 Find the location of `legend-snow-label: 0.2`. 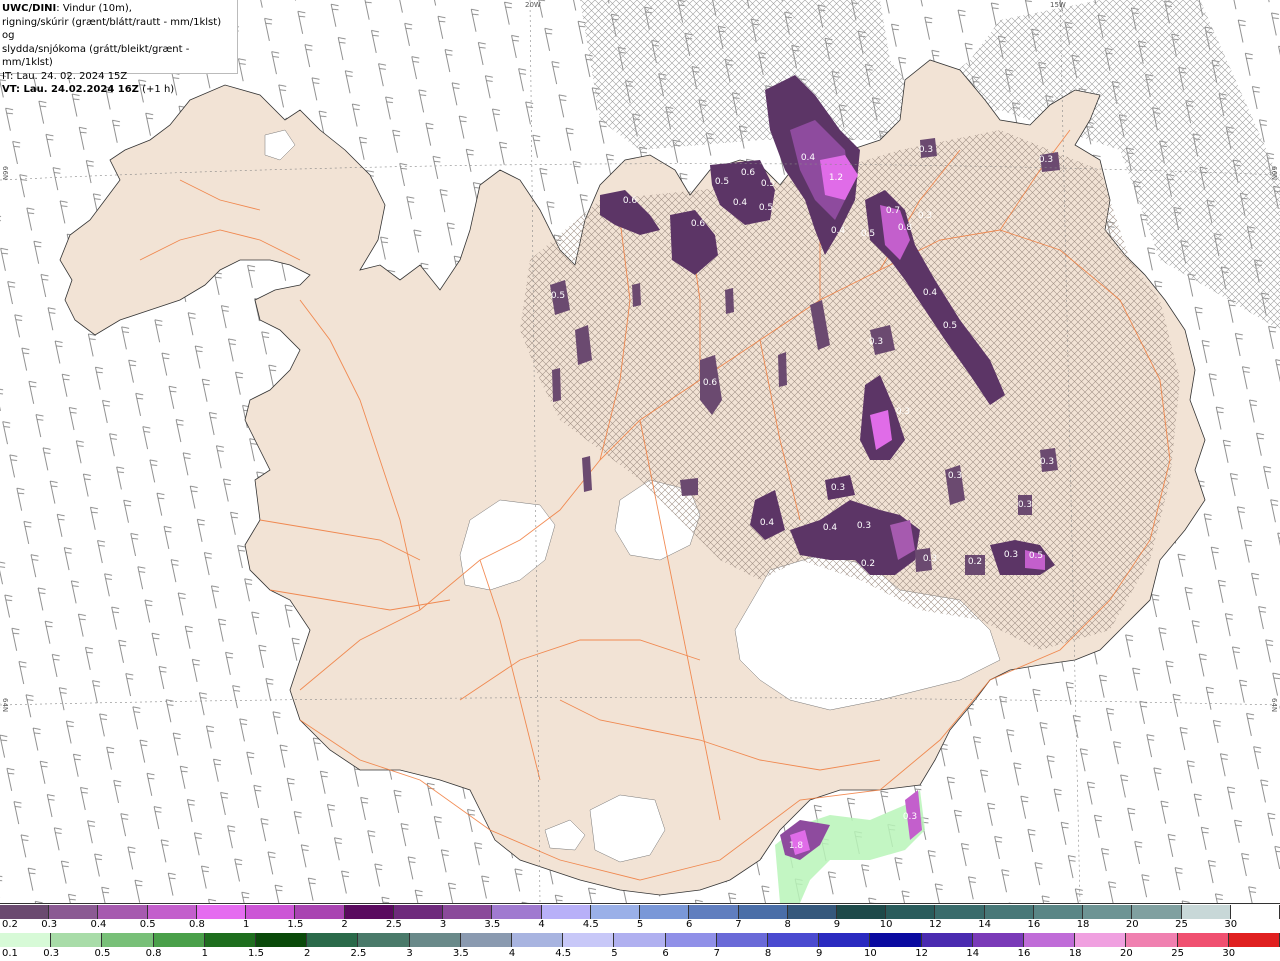

legend-snow-label: 0.2 is located at coordinates (10, 924).